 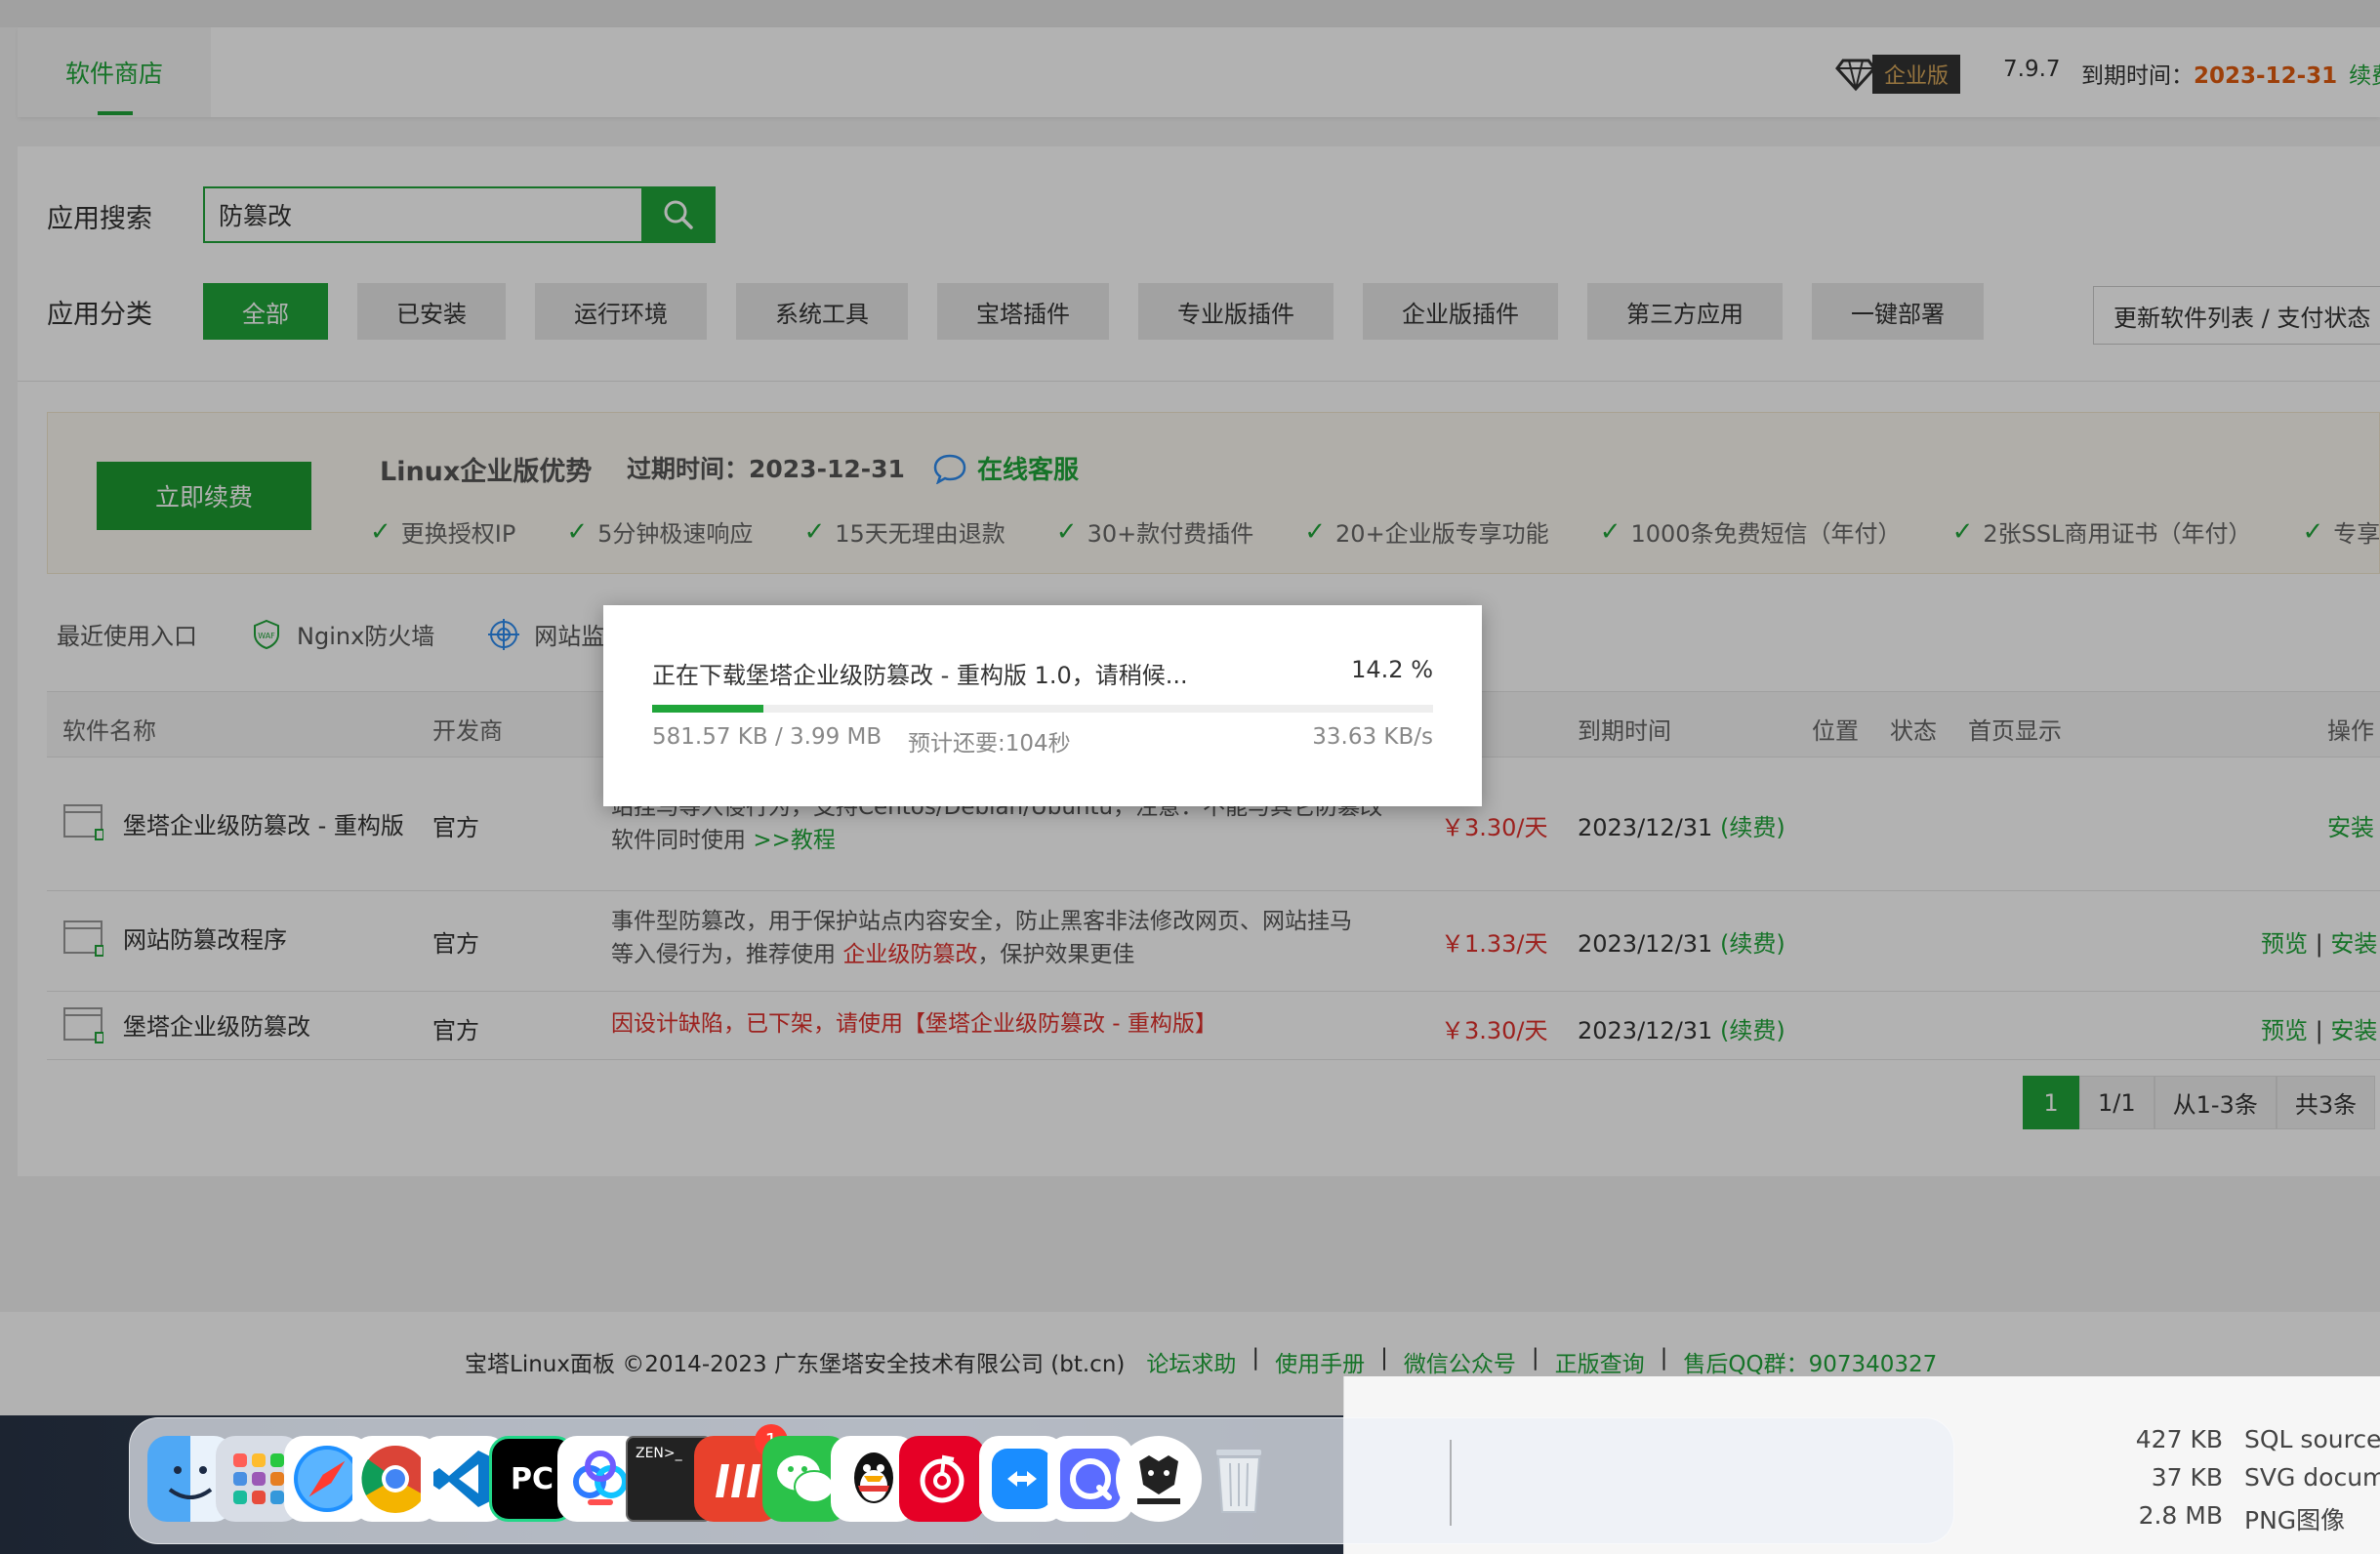 What do you see at coordinates (1372, 737) in the screenshot?
I see `download-speed: 33.63 KB/s` at bounding box center [1372, 737].